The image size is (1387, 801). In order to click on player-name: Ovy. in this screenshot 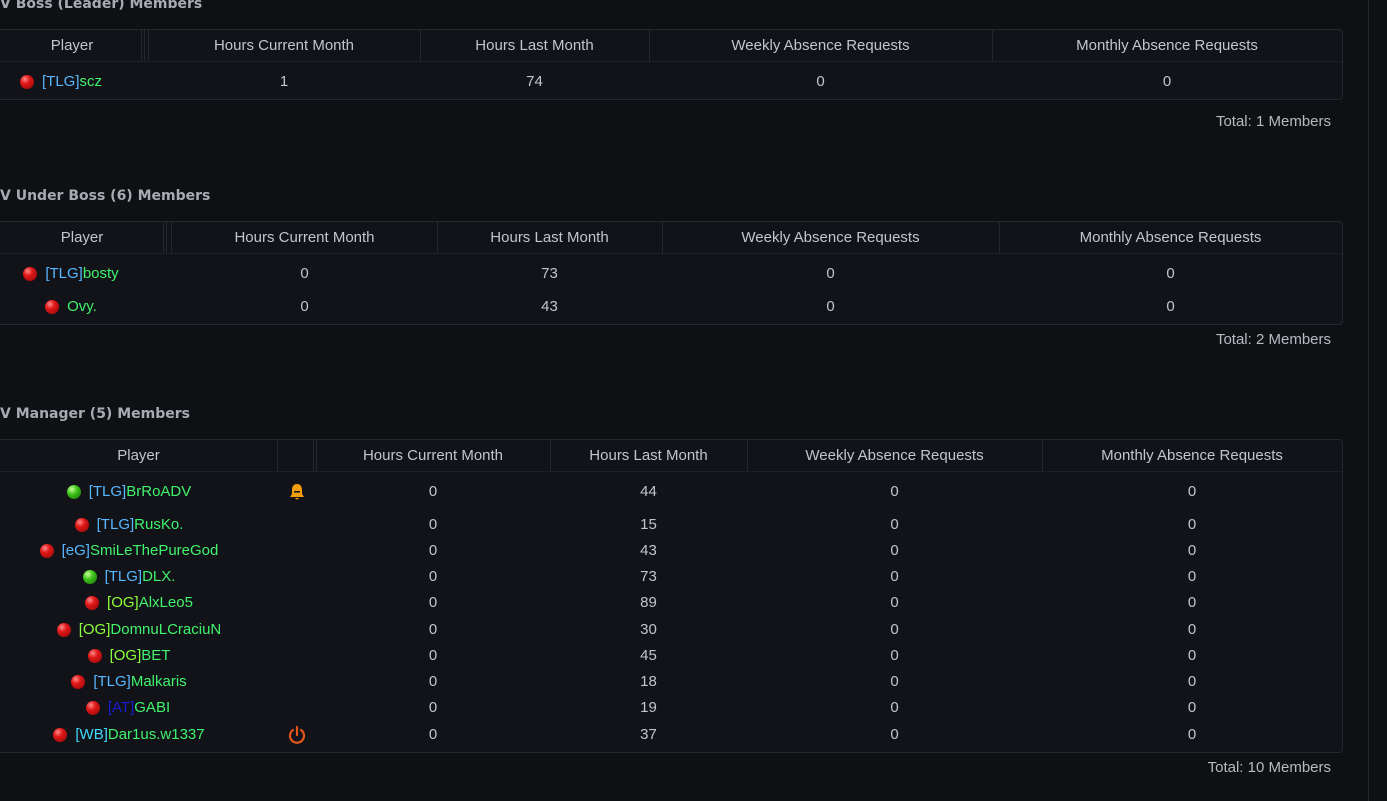, I will do `click(82, 307)`.